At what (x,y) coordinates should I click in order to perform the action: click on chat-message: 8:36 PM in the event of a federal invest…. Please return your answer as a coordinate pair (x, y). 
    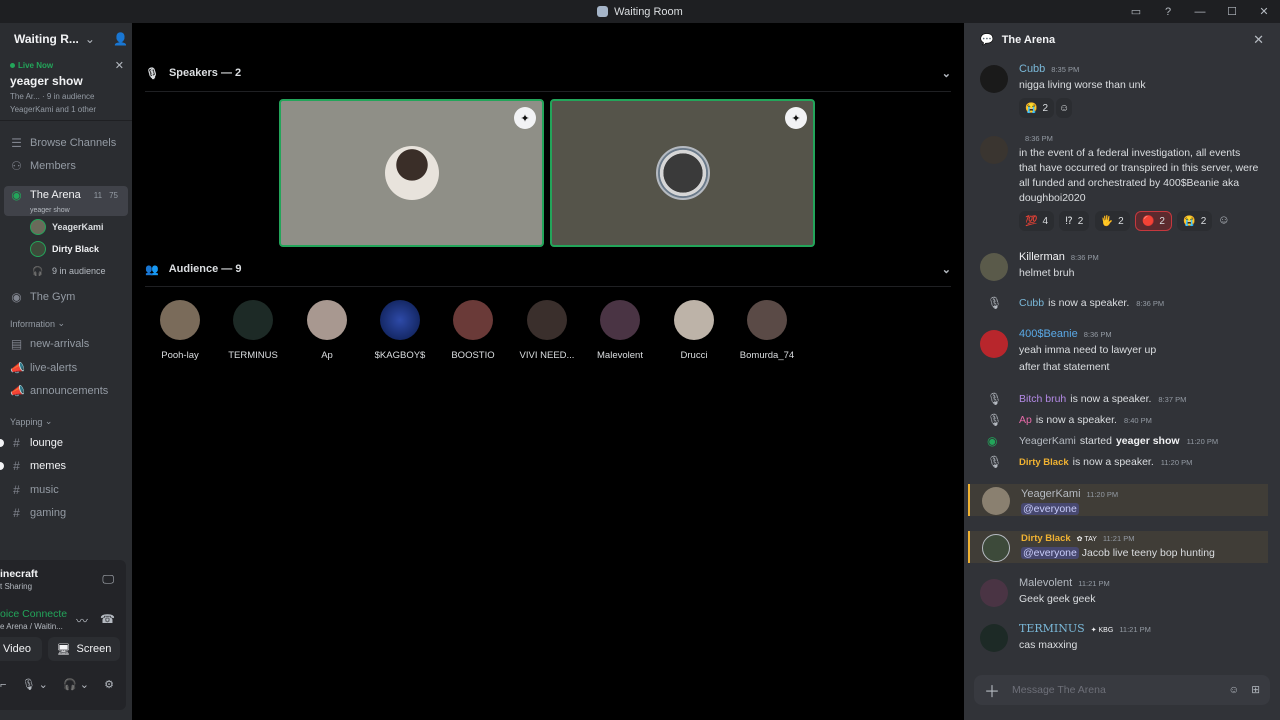
    Looking at the image, I should click on (1122, 182).